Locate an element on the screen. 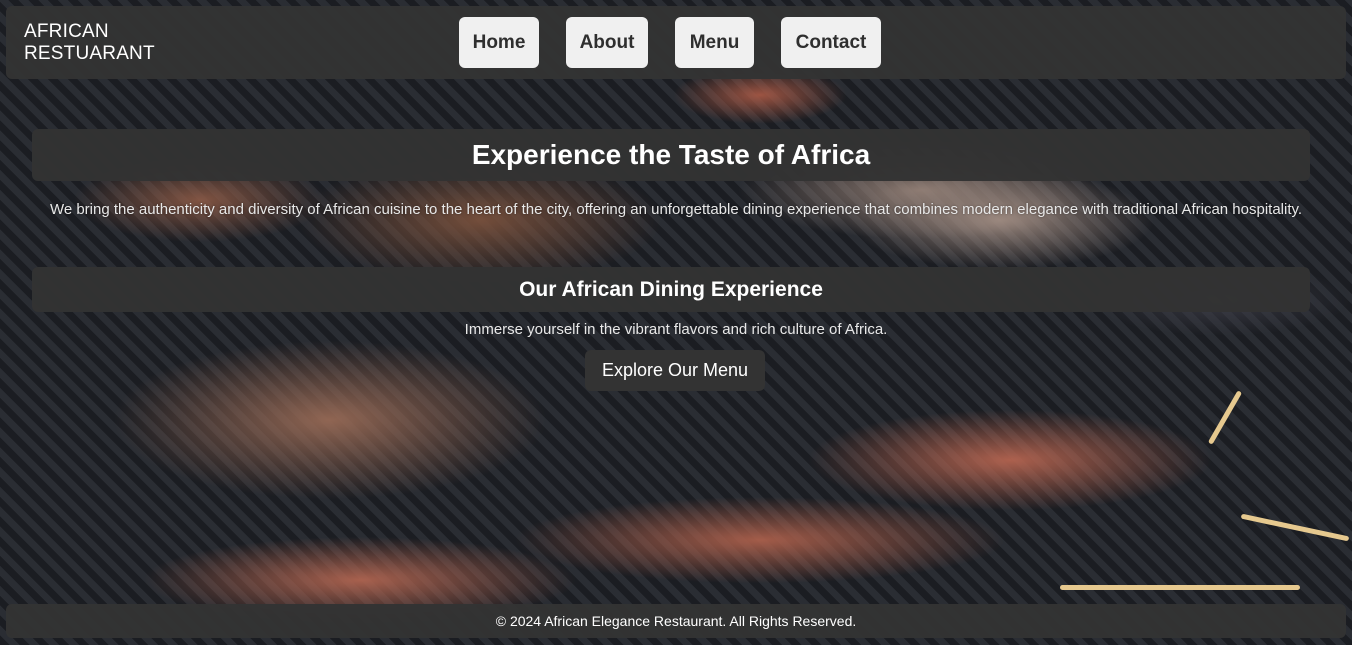 The image size is (1352, 645). nav-home-button: Home is located at coordinates (499, 42).